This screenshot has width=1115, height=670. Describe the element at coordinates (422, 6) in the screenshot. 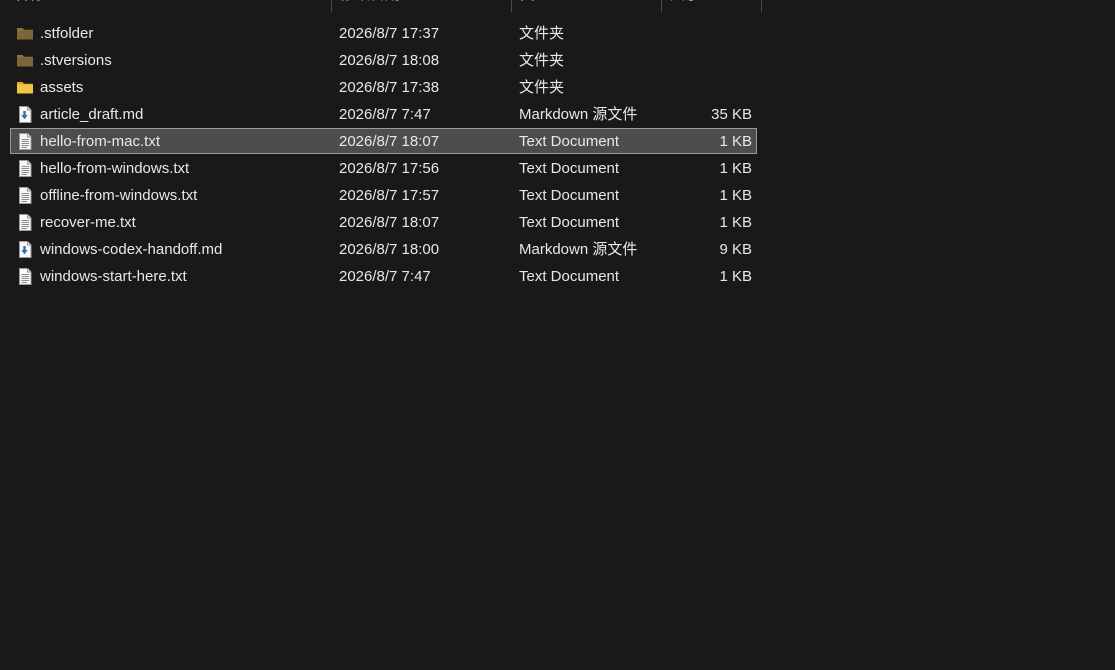

I see `column-header-date: 修改日期` at that location.